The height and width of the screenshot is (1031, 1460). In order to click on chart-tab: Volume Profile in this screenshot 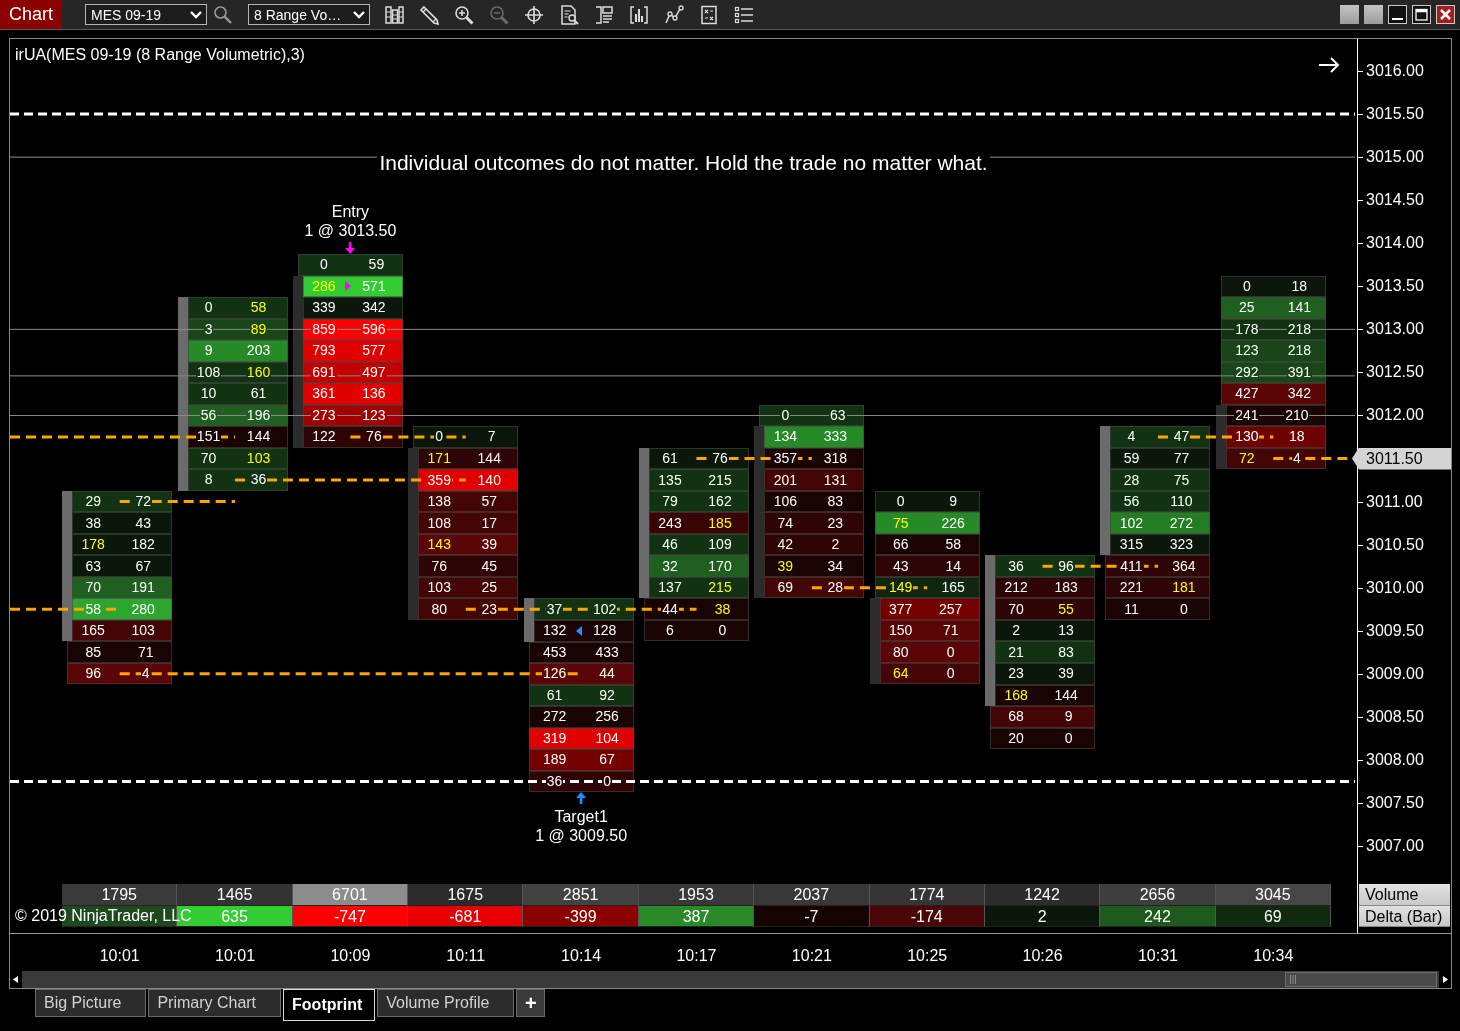, I will do `click(446, 1003)`.